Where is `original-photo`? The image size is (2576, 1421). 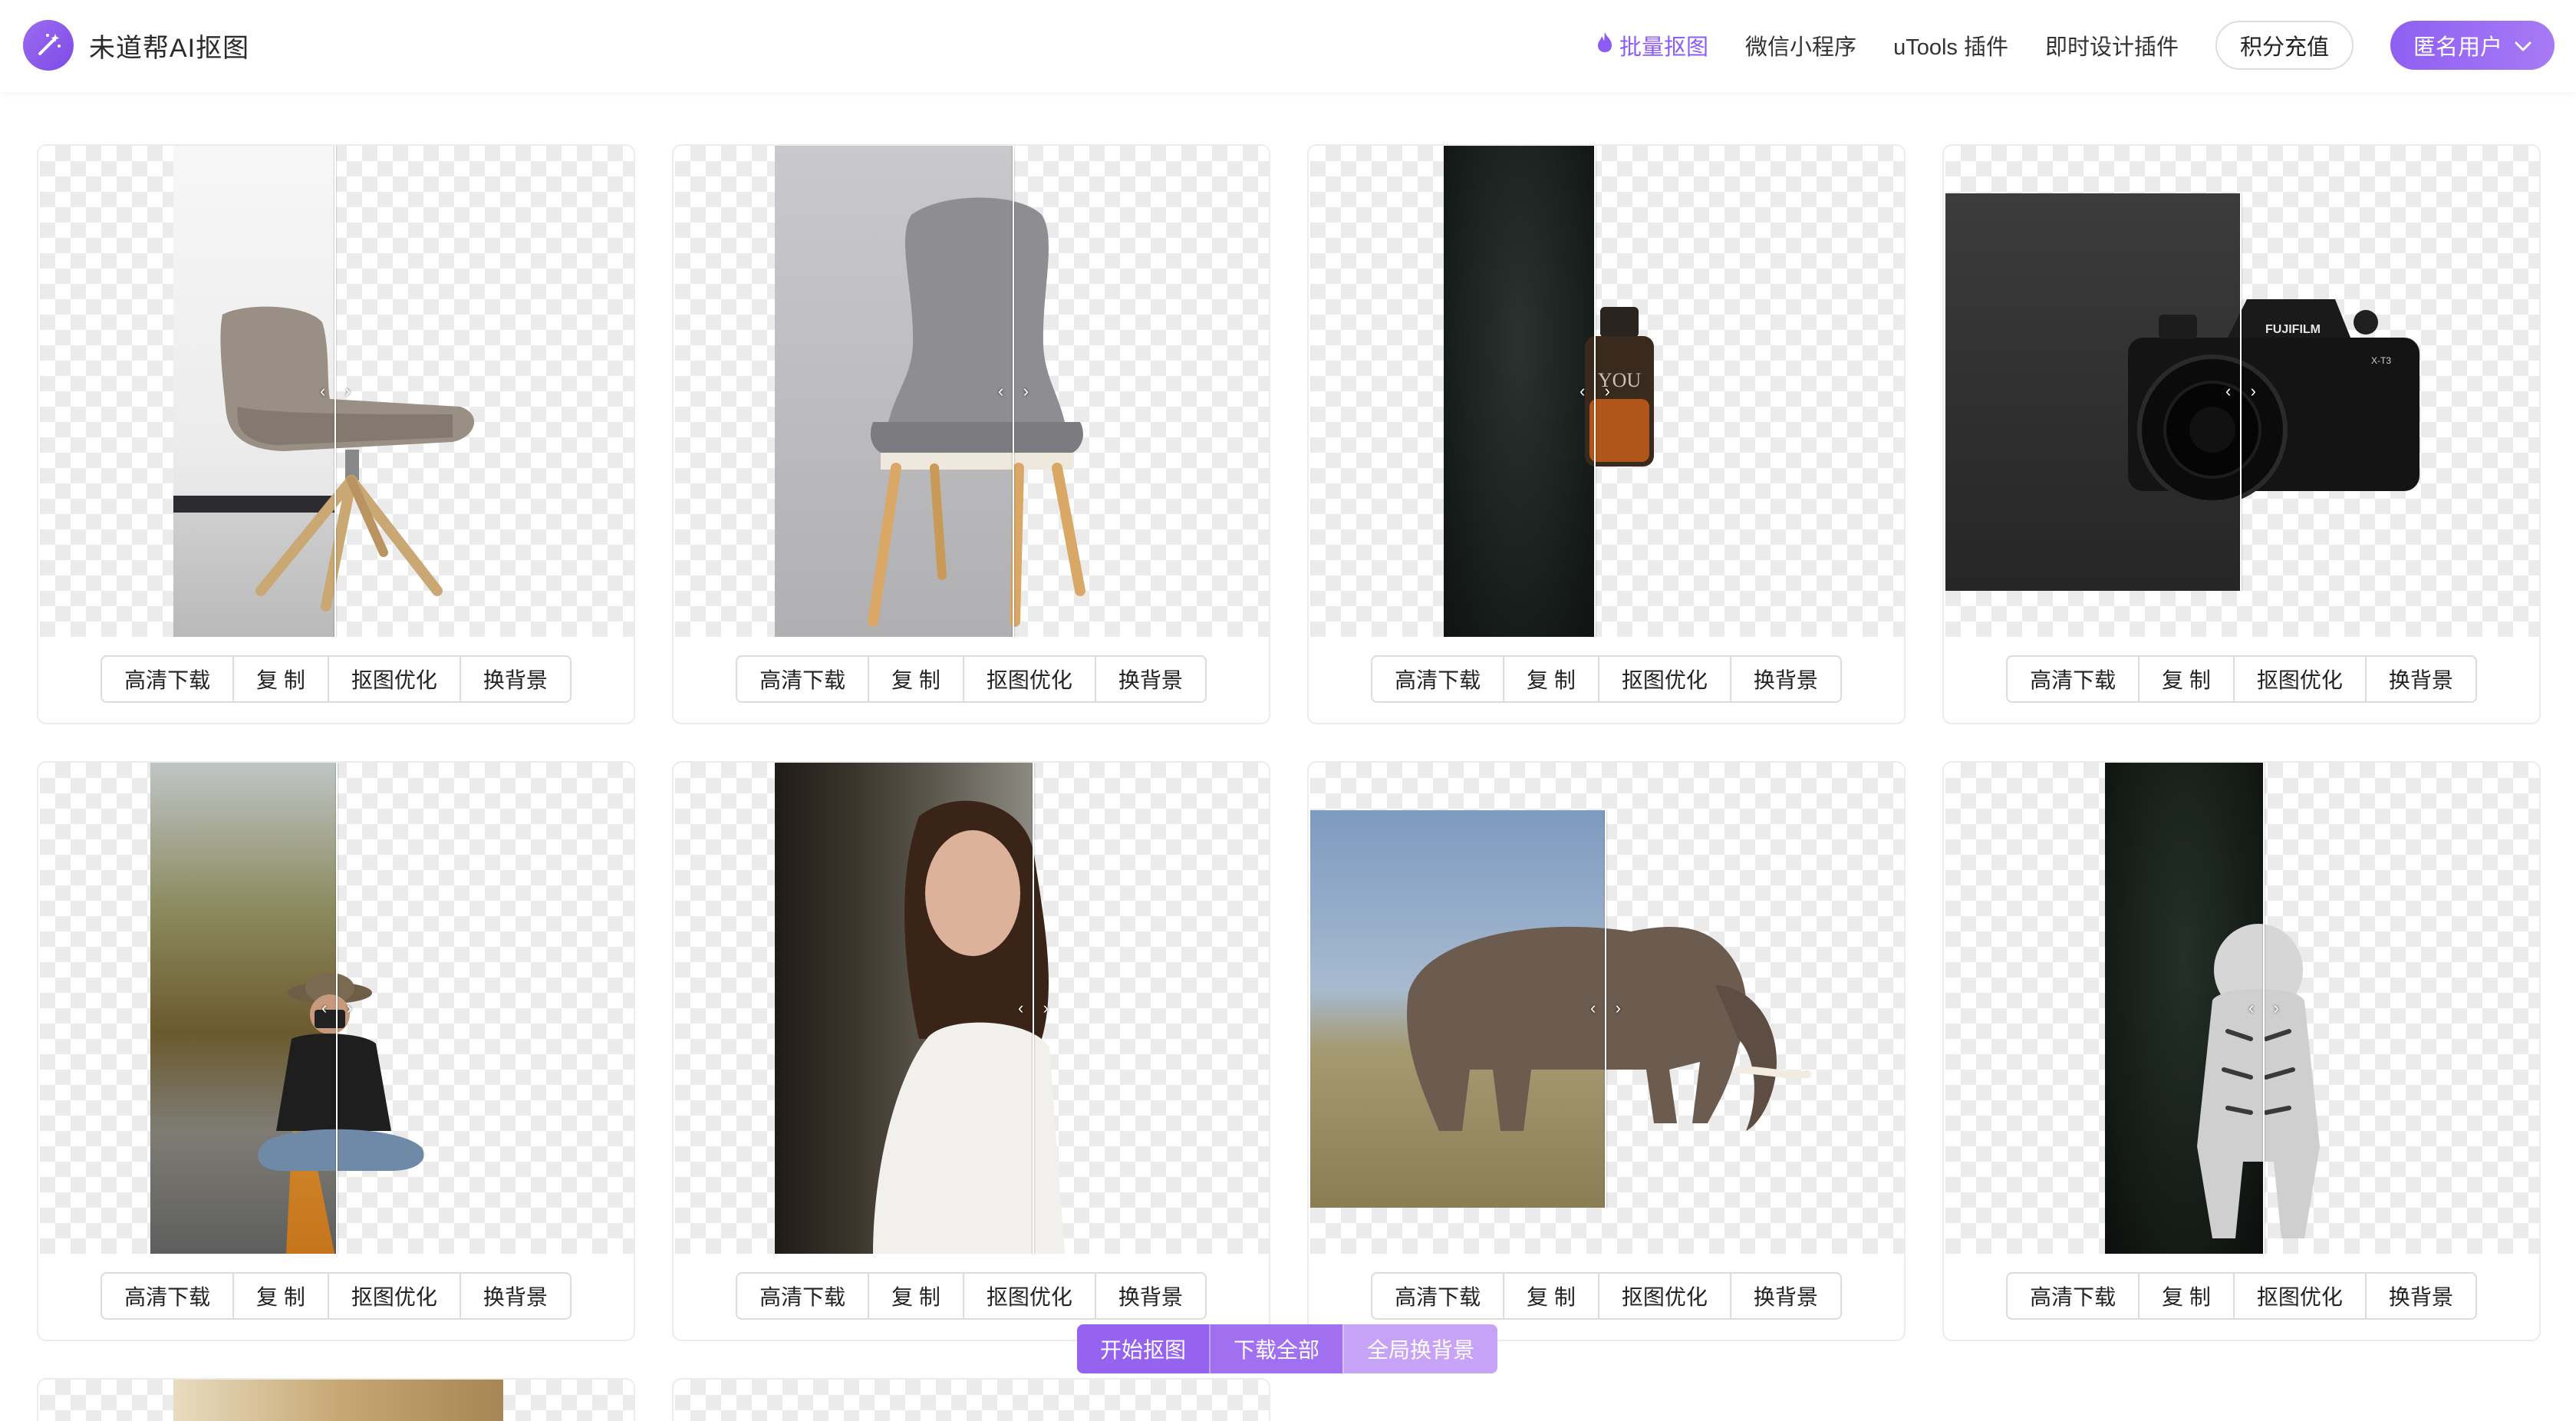
original-photo is located at coordinates (338, 1400).